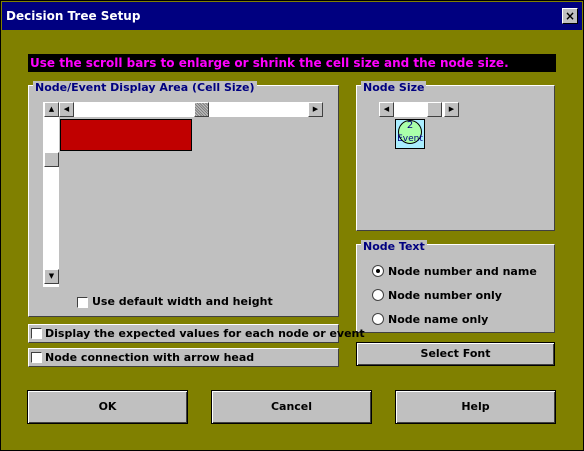 The image size is (584, 451). I want to click on expected-values-checkbox, so click(36, 333).